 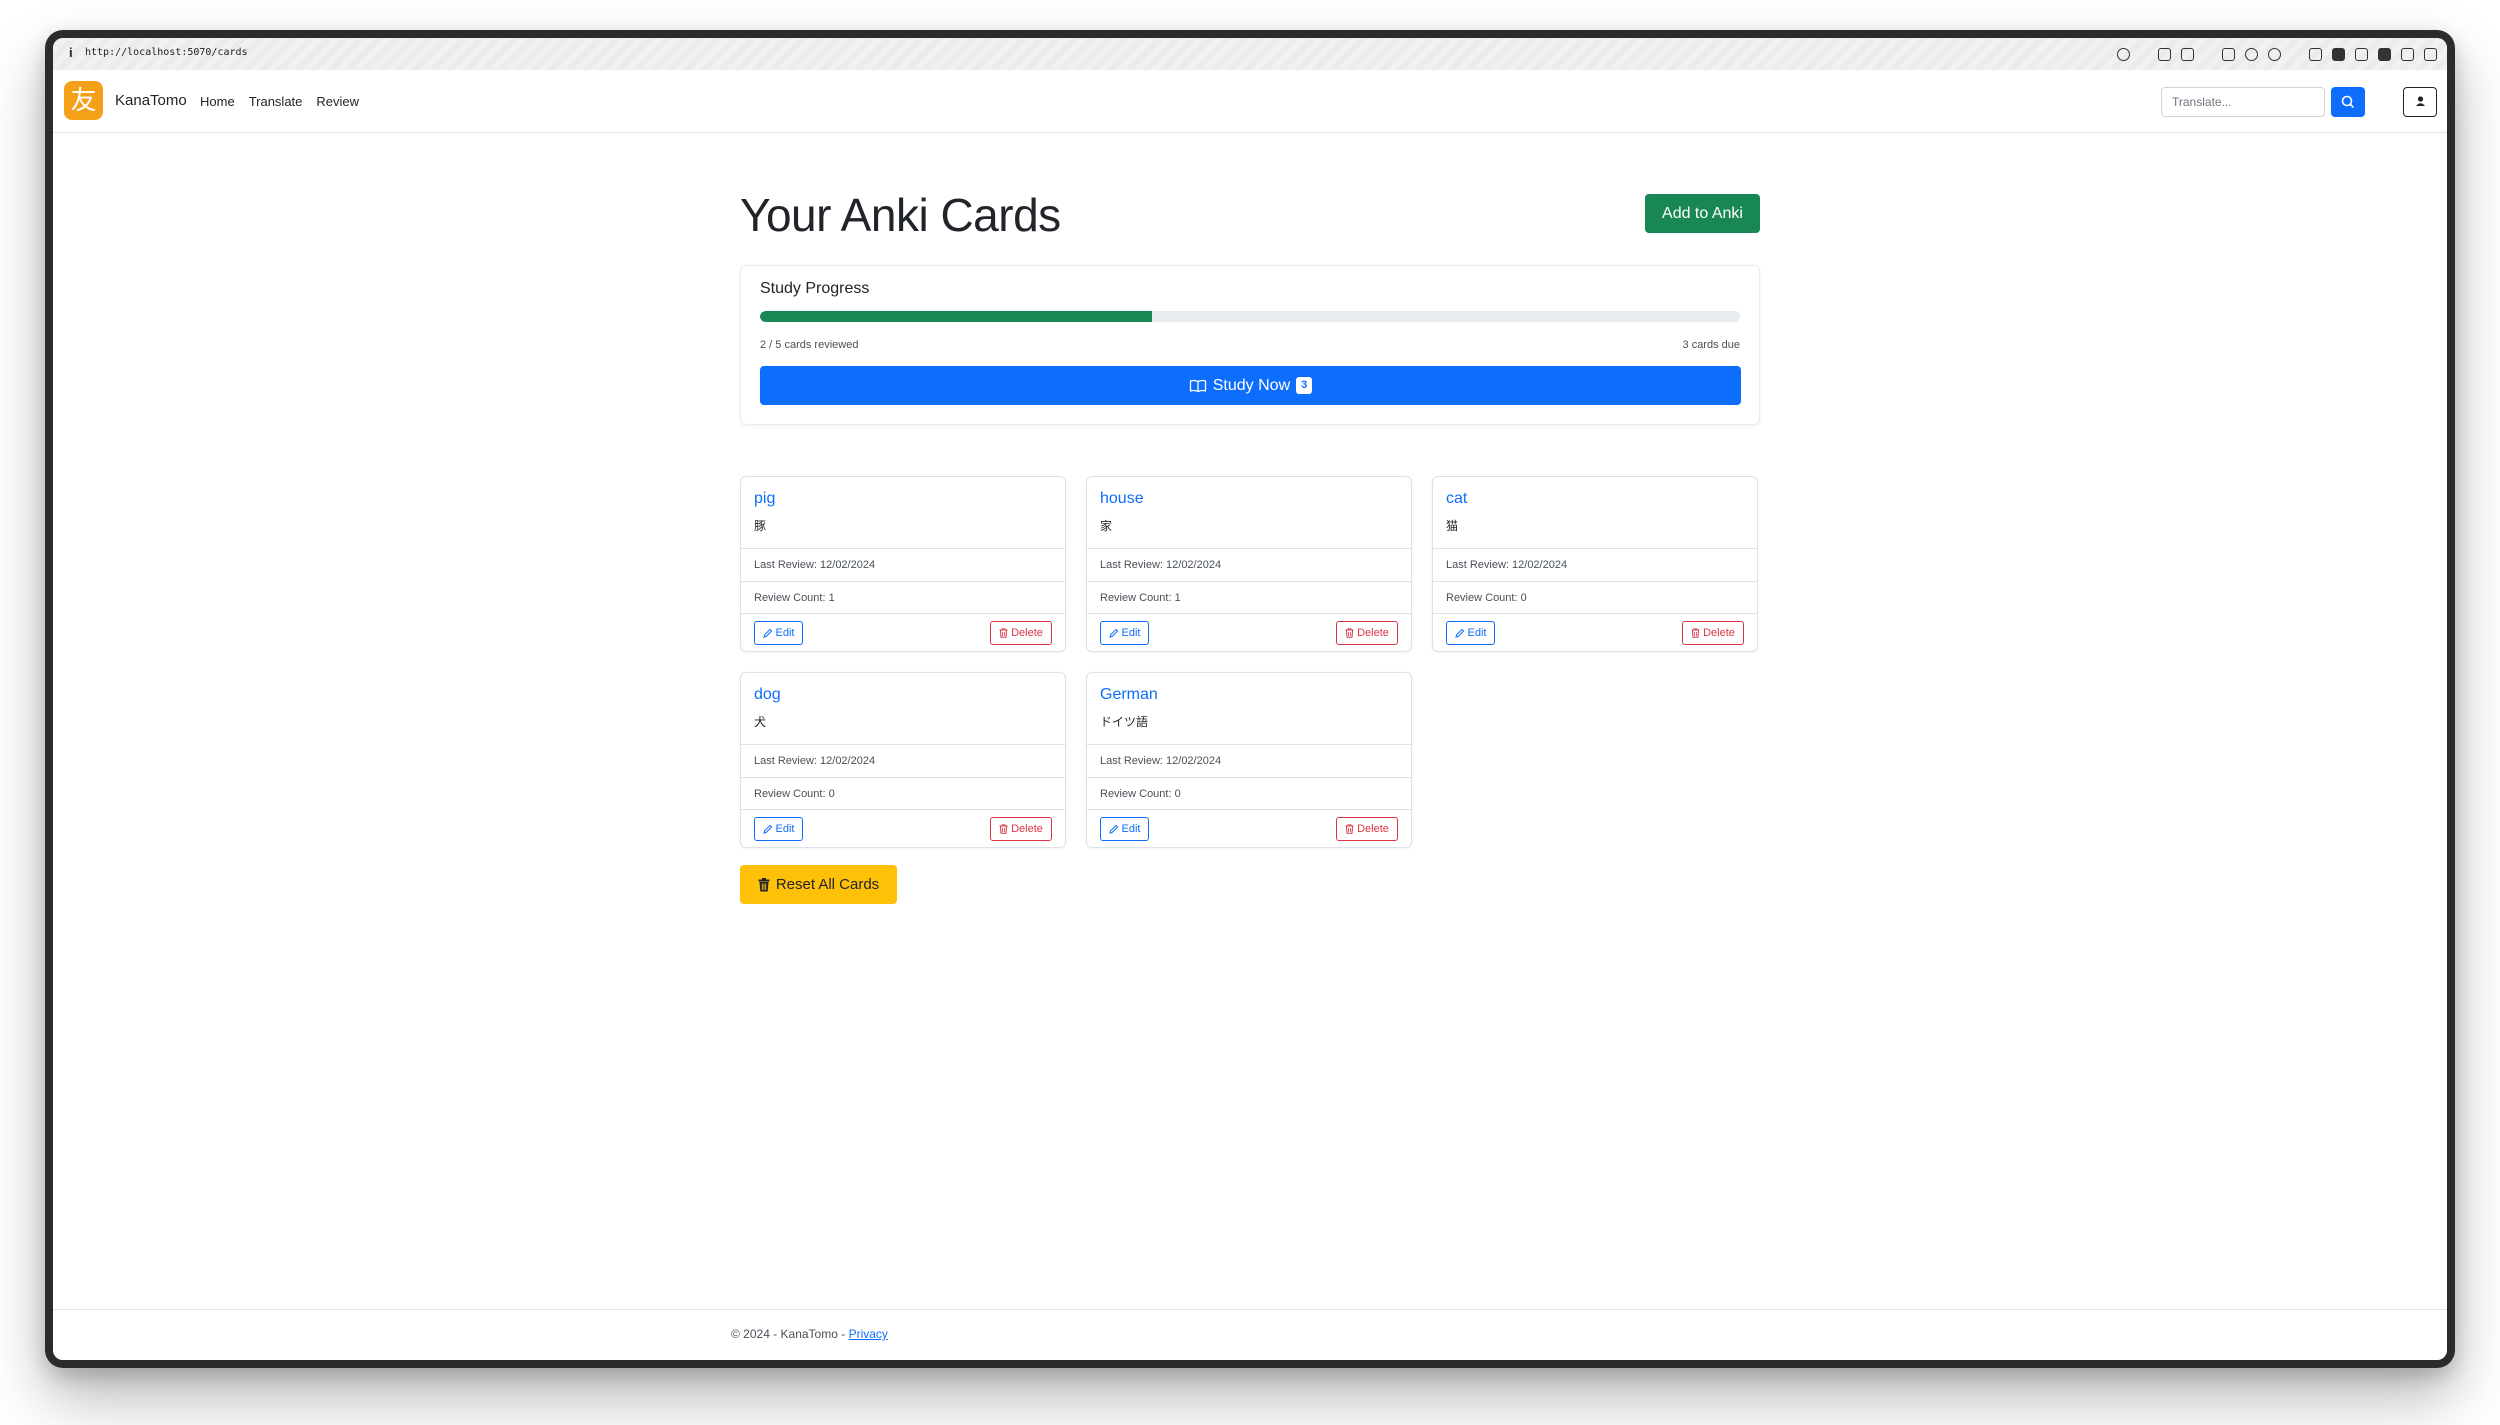 I want to click on cards-reviewed-text: 2 / 5 cards reviewed, so click(x=809, y=345).